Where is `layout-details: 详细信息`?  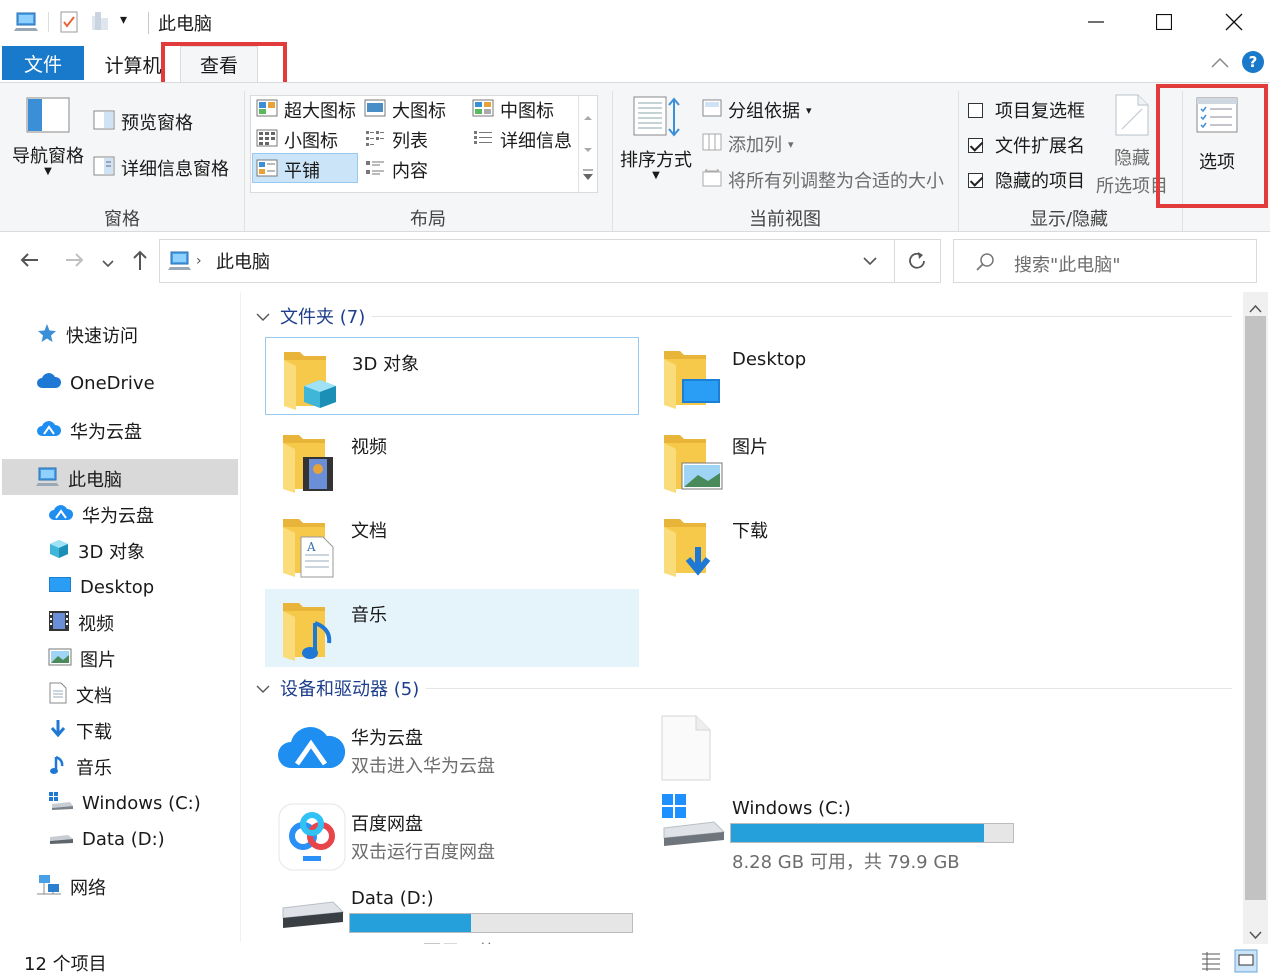
layout-details: 详细信息 is located at coordinates (522, 140).